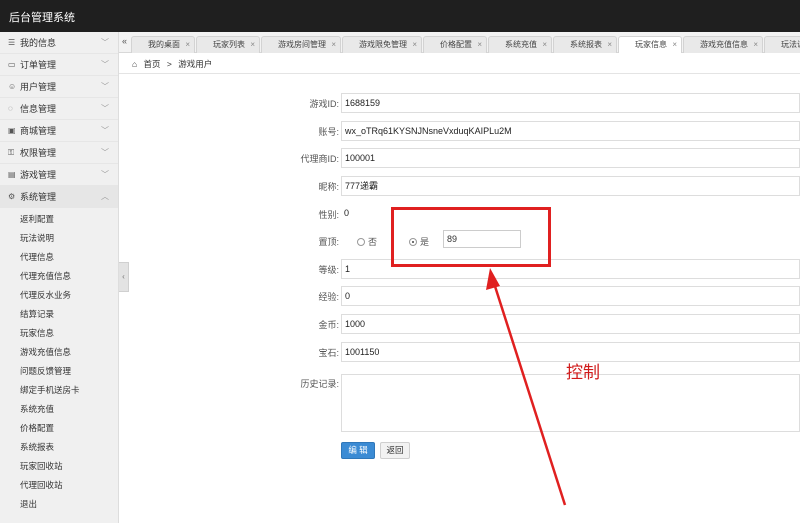 The image size is (800, 523). What do you see at coordinates (583, 372) in the screenshot?
I see `annotation-label: 控制` at bounding box center [583, 372].